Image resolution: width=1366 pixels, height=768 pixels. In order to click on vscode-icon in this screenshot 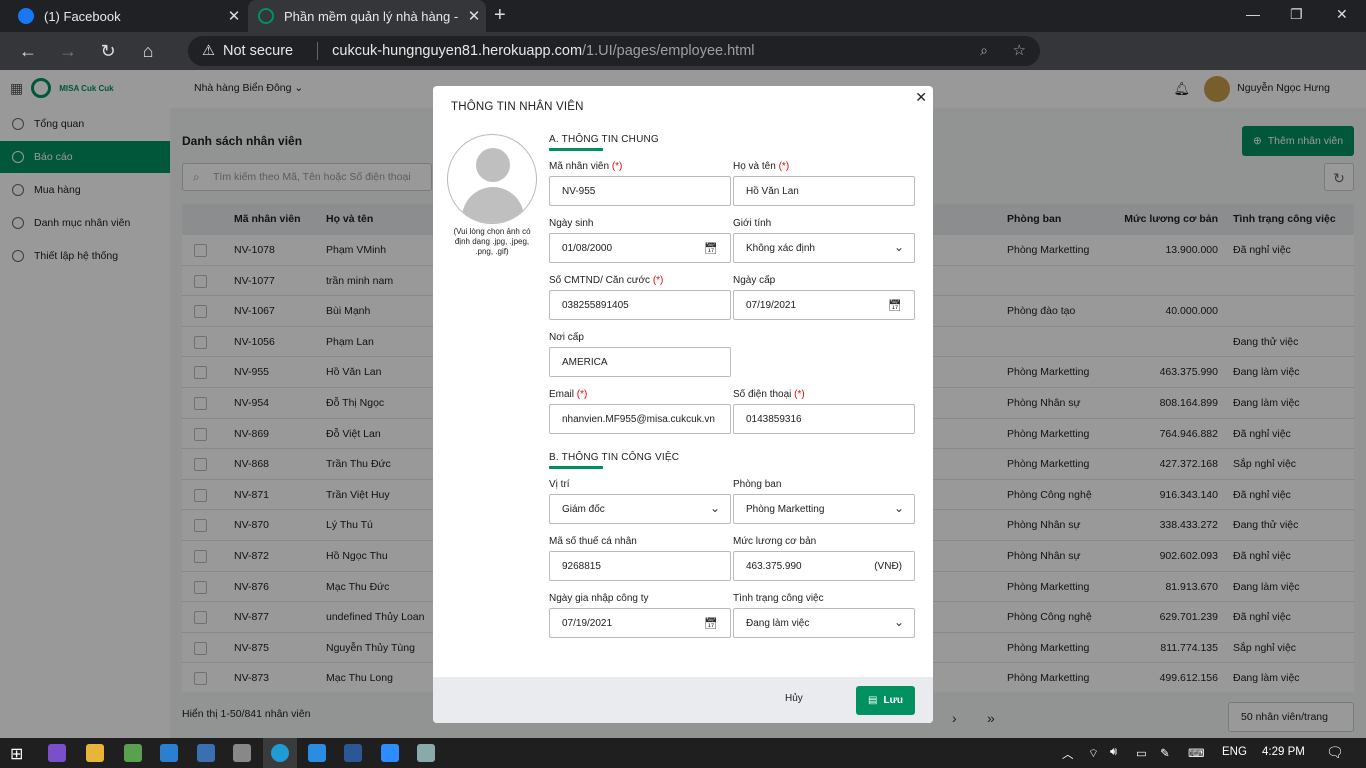, I will do `click(317, 753)`.